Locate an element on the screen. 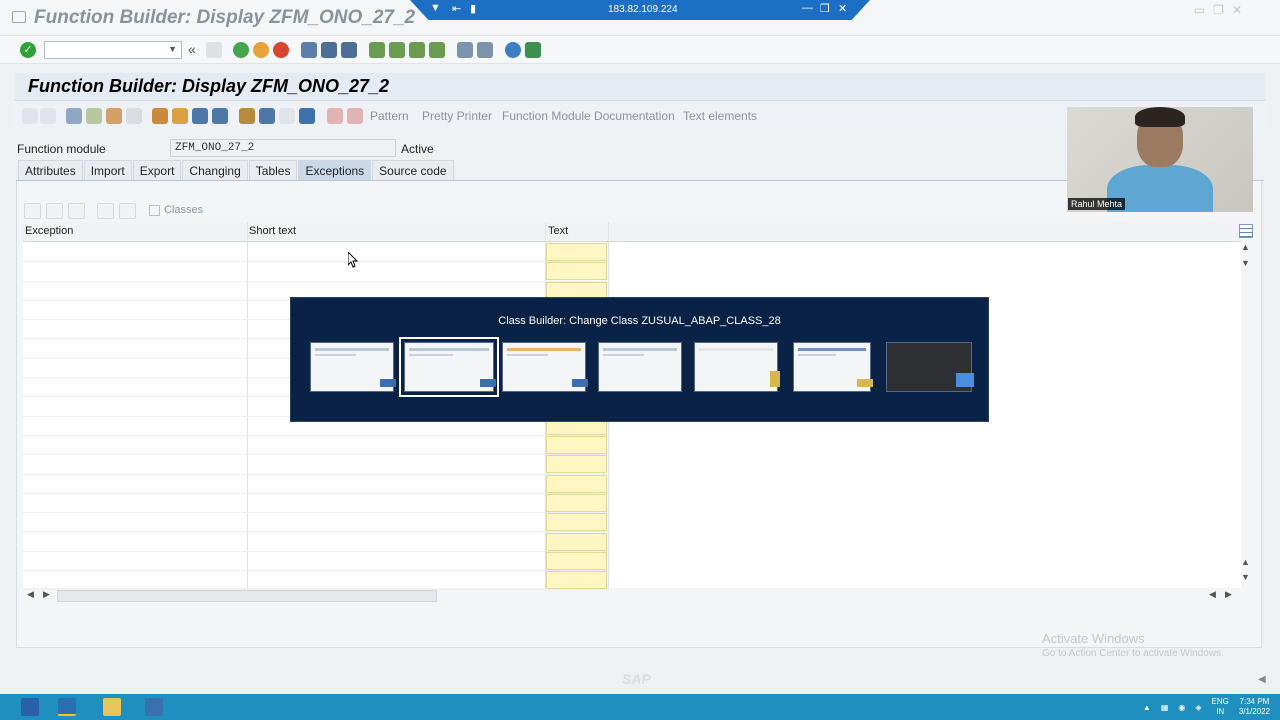 The width and height of the screenshot is (1280, 720). tab-source-code: Source code is located at coordinates (413, 170).